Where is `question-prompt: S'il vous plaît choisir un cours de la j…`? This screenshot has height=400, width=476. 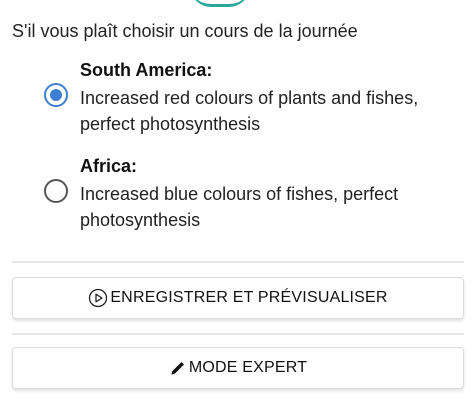 question-prompt: S'il vous plaît choisir un cours de la j… is located at coordinates (185, 31).